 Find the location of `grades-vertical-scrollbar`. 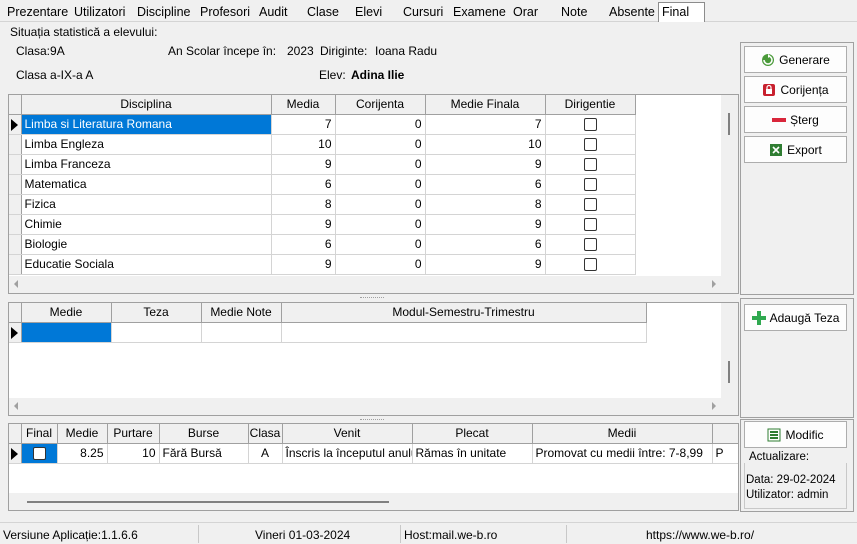

grades-vertical-scrollbar is located at coordinates (729, 185).